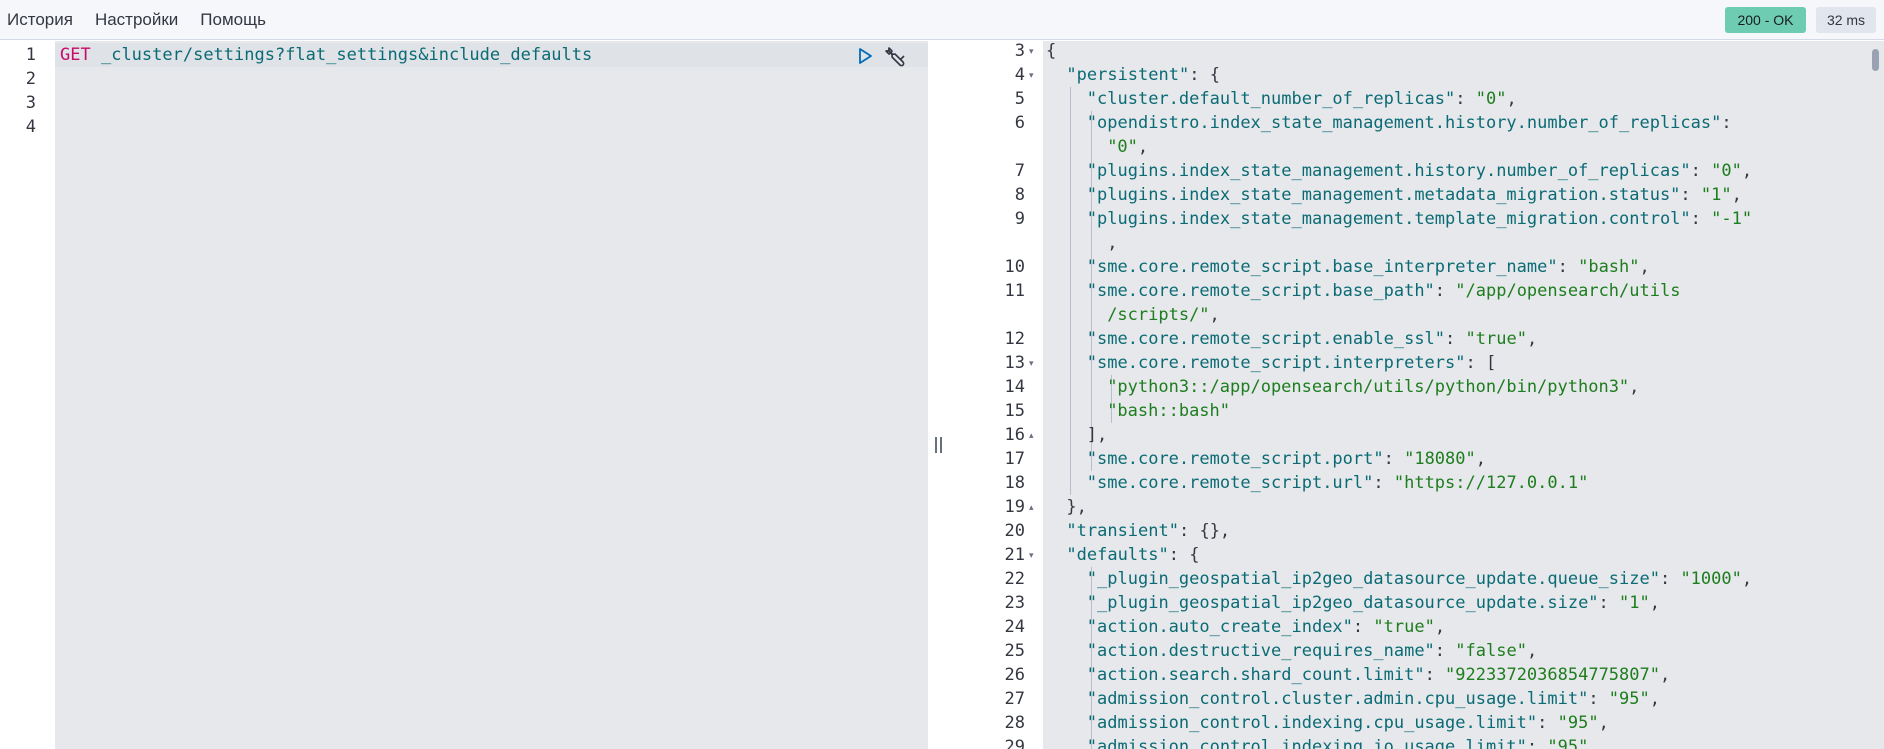 The width and height of the screenshot is (1884, 749). Describe the element at coordinates (1014, 675) in the screenshot. I see `line-number: 26` at that location.